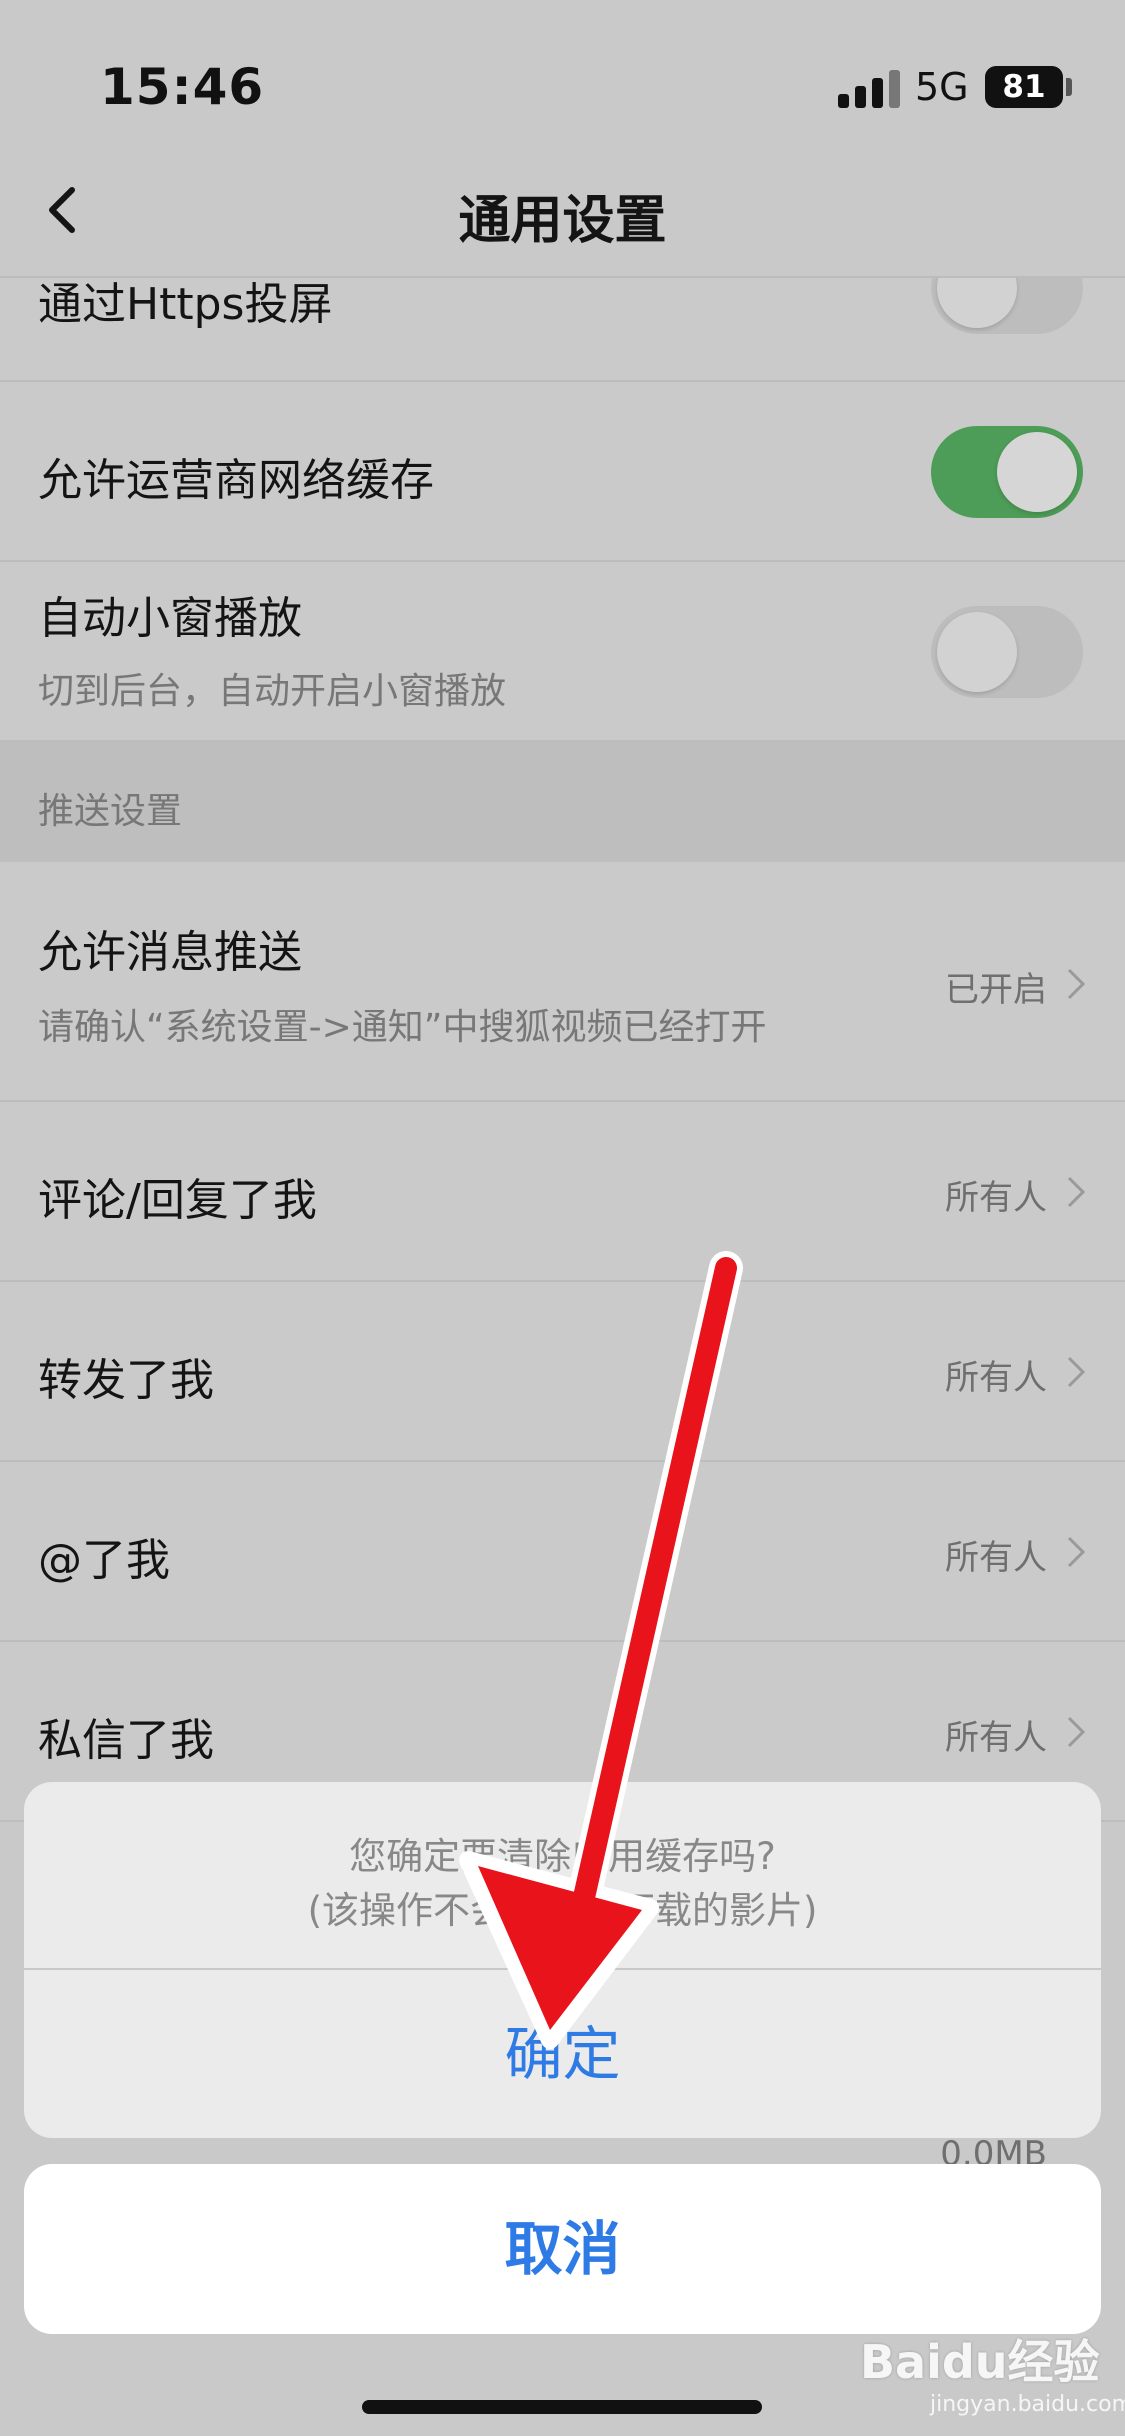 Image resolution: width=1125 pixels, height=2436 pixels. I want to click on watermark-site: jingyan.baidu.com, so click(1027, 2404).